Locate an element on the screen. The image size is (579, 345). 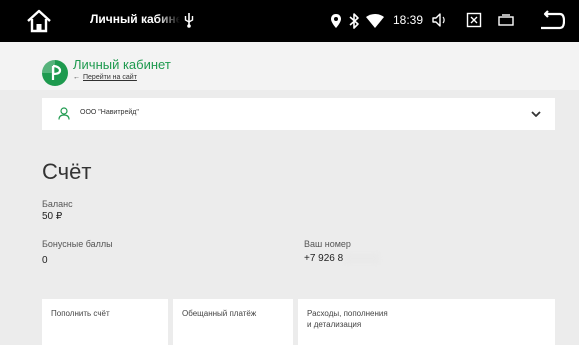
header-title: Личный кабинет is located at coordinates (122, 64).